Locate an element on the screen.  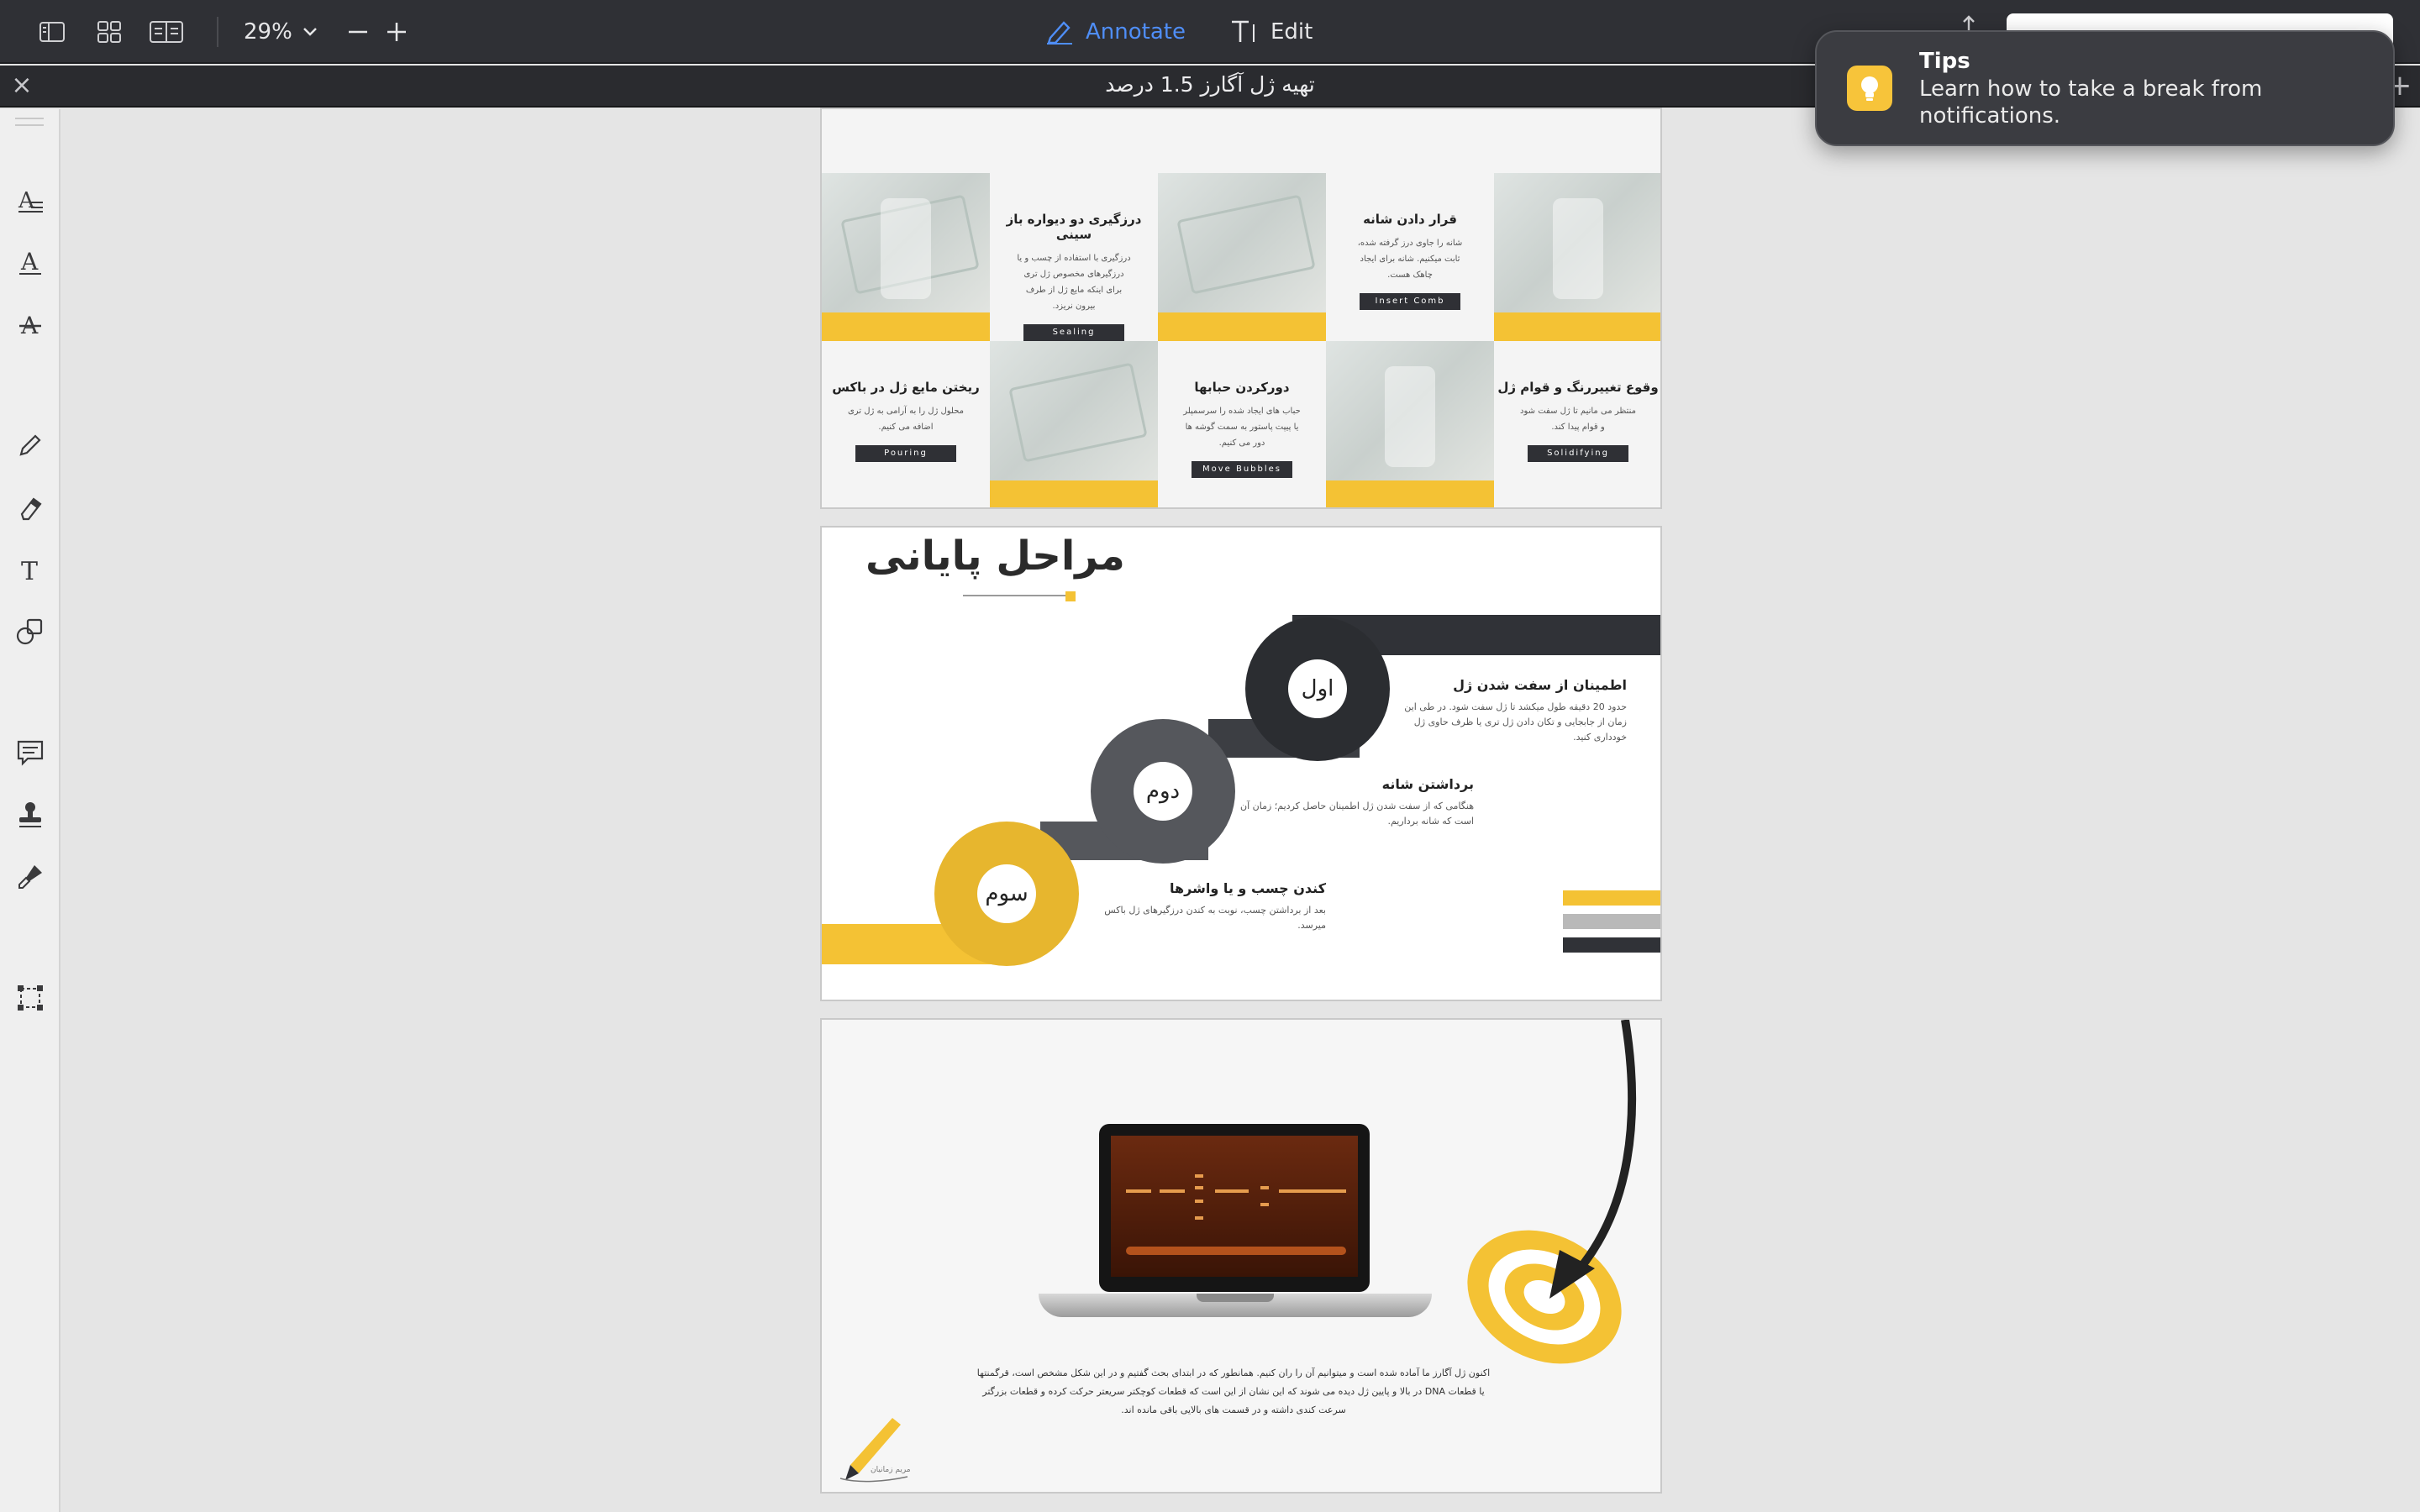
chevron-down-icon is located at coordinates (310, 32).